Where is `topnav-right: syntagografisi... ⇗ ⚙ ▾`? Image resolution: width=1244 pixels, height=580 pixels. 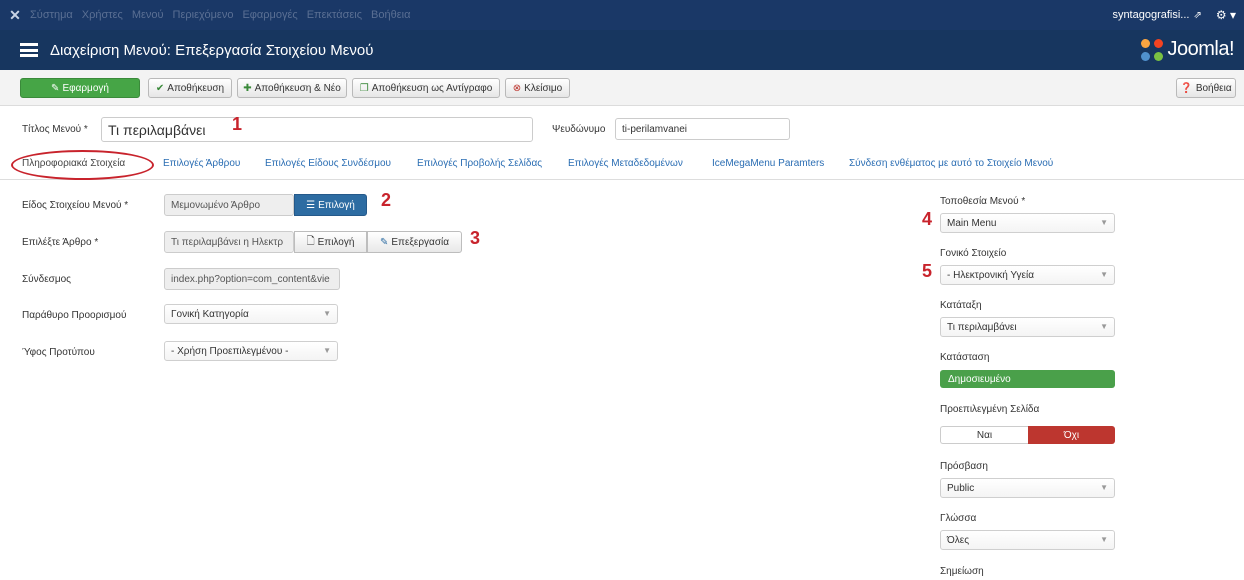
topnav-right: syntagografisi... ⇗ ⚙ ▾ is located at coordinates (1174, 15).